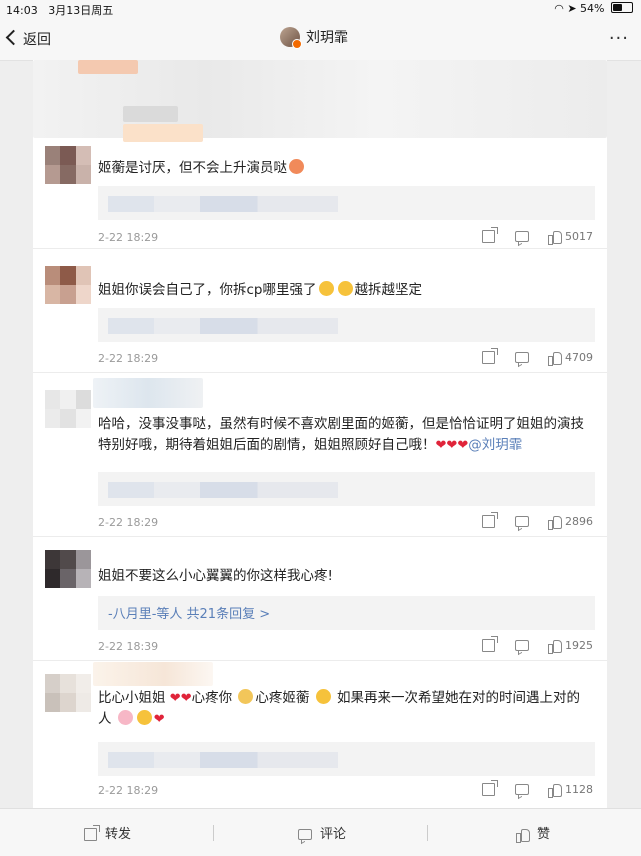 The width and height of the screenshot is (641, 856). Describe the element at coordinates (333, 834) in the screenshot. I see `comment-label: 评论` at that location.